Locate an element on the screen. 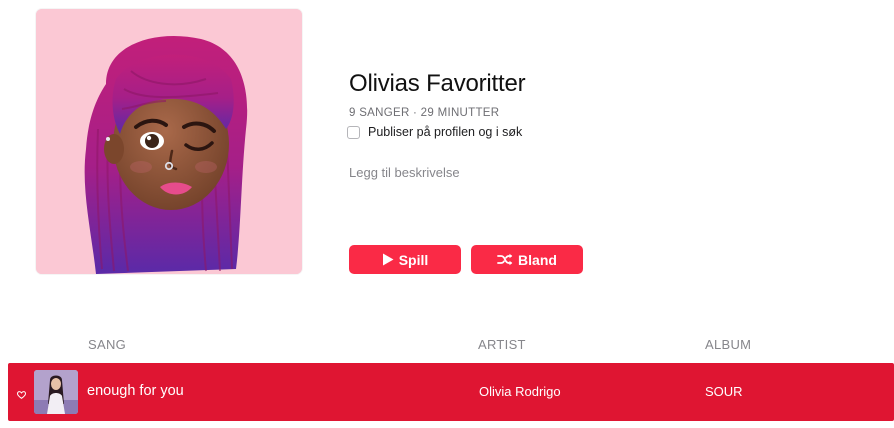 The width and height of the screenshot is (894, 428). column-header-song: SANG is located at coordinates (107, 344).